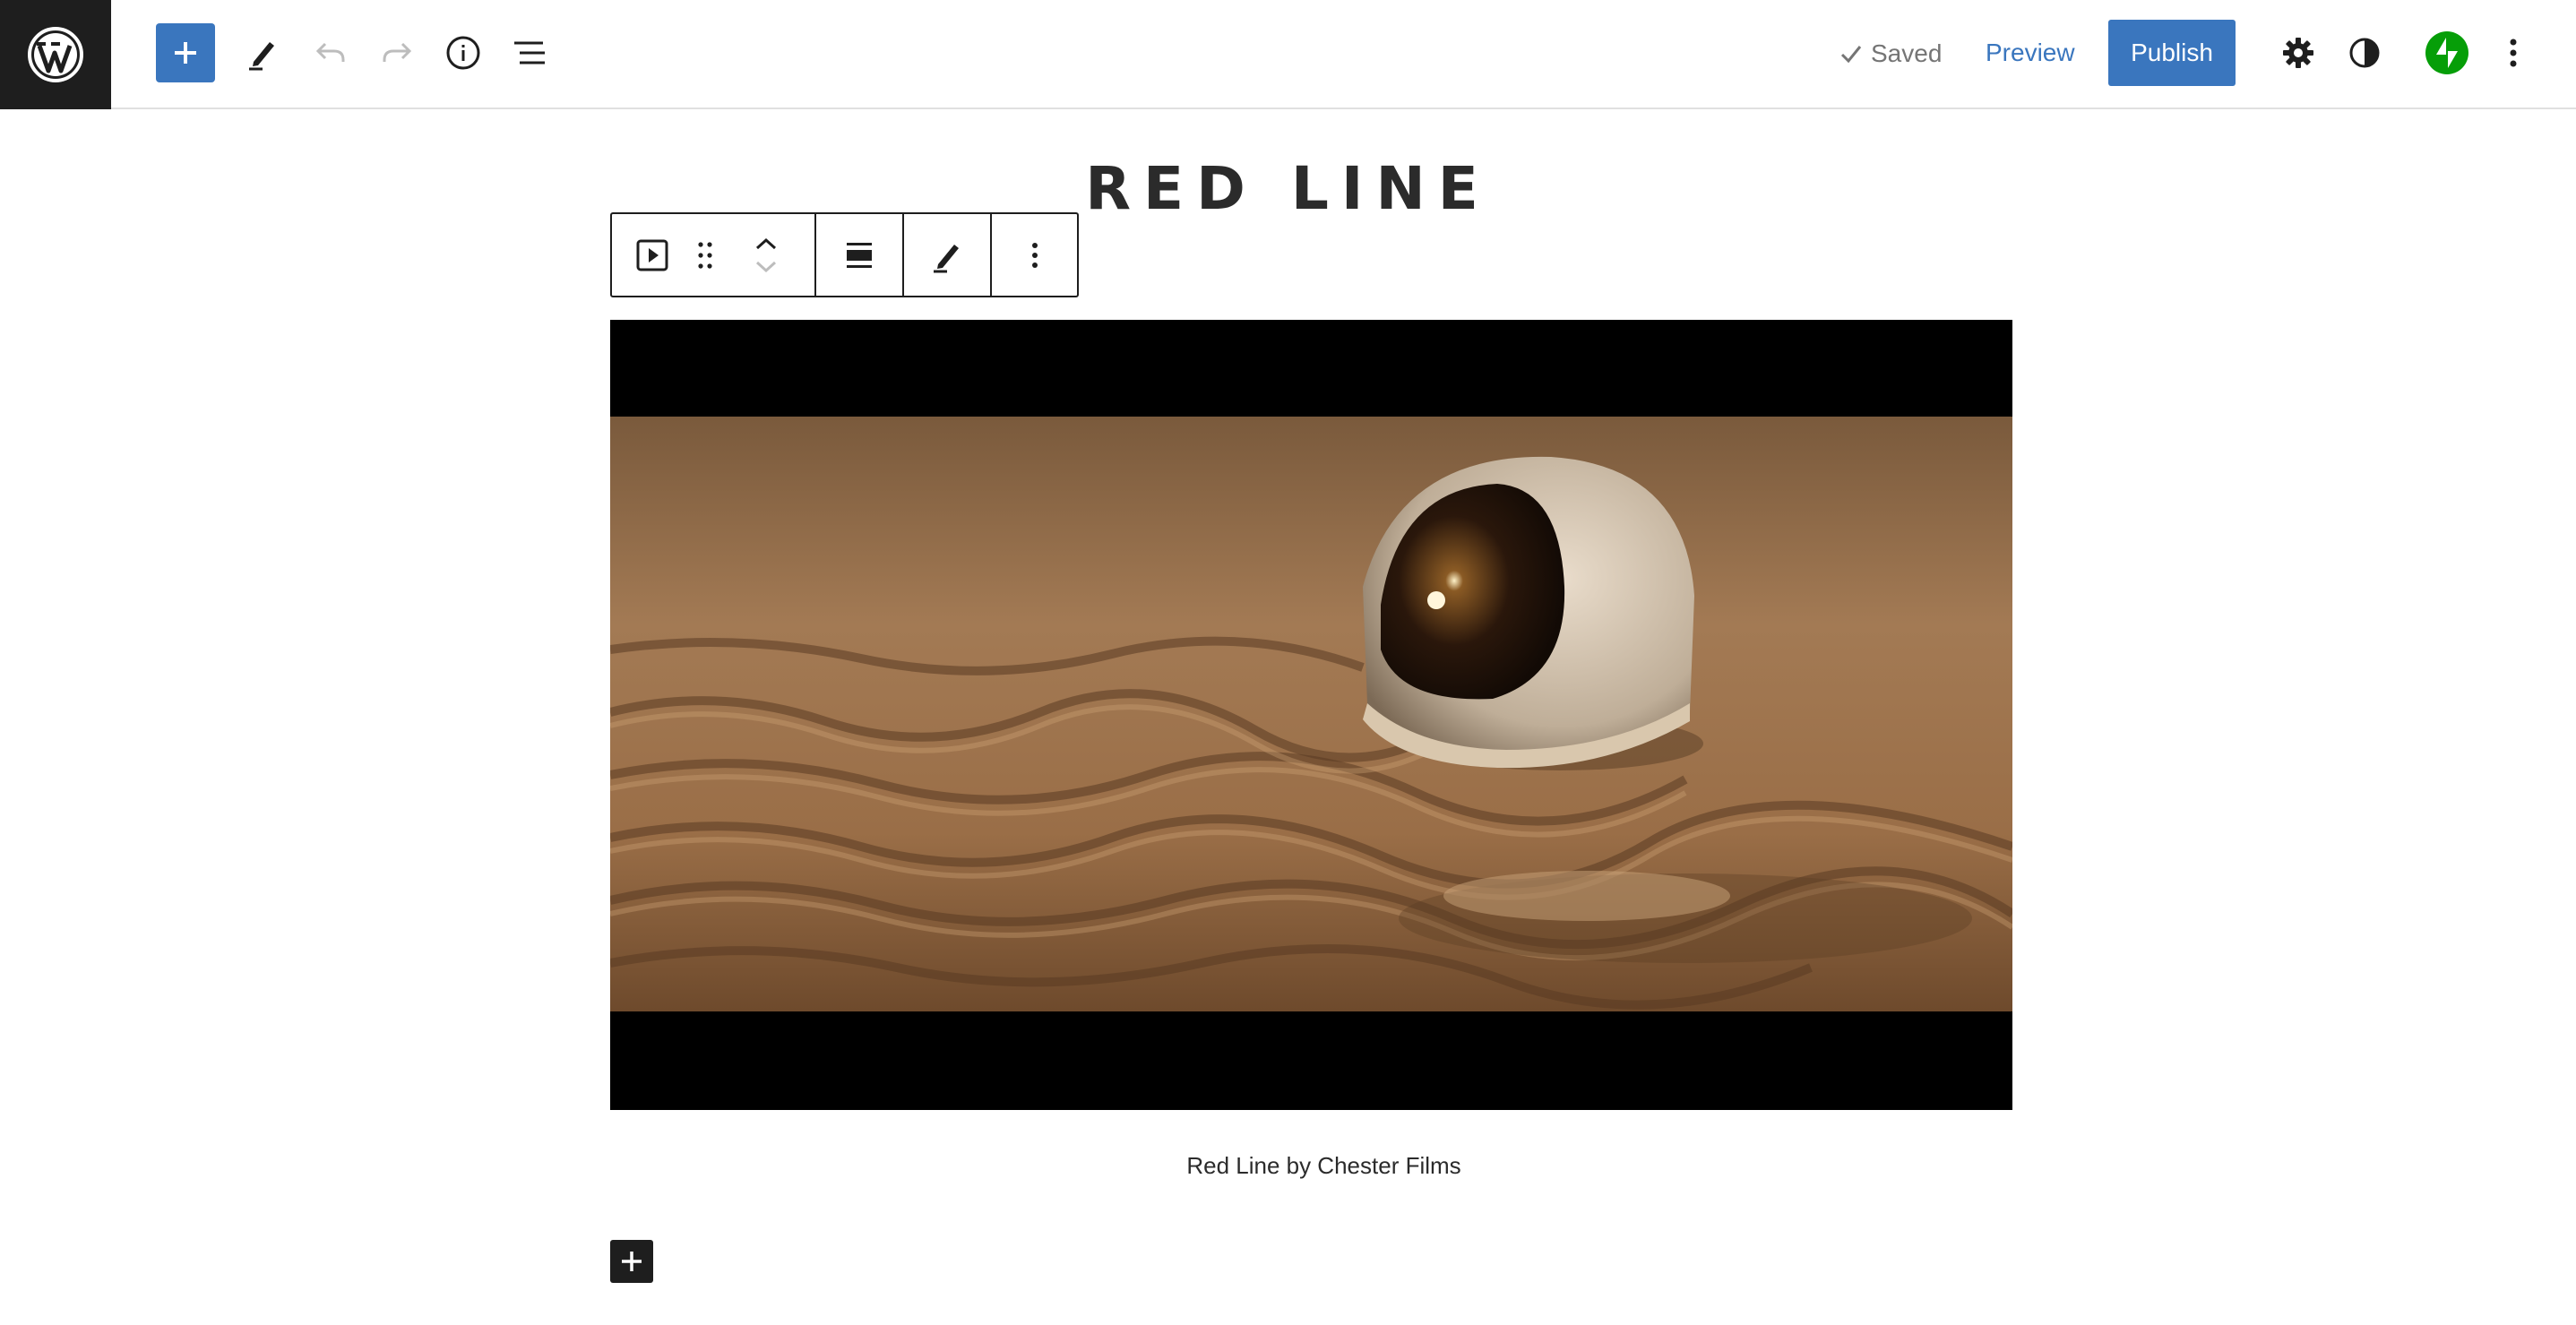 The height and width of the screenshot is (1325, 2576). I want to click on wordpress-icon, so click(55, 55).